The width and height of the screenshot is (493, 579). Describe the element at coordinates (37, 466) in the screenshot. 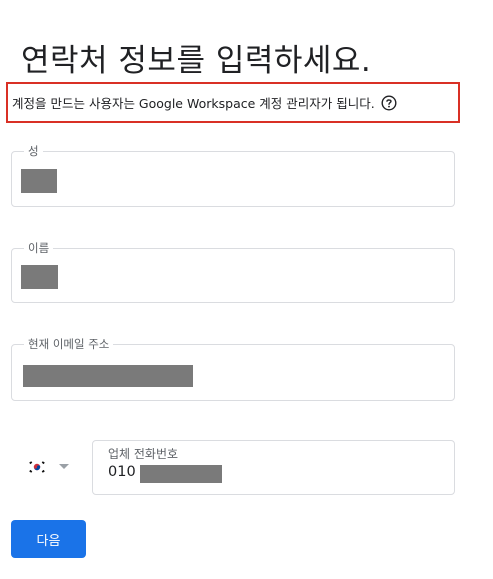

I see `south-korea-flag-icon` at that location.